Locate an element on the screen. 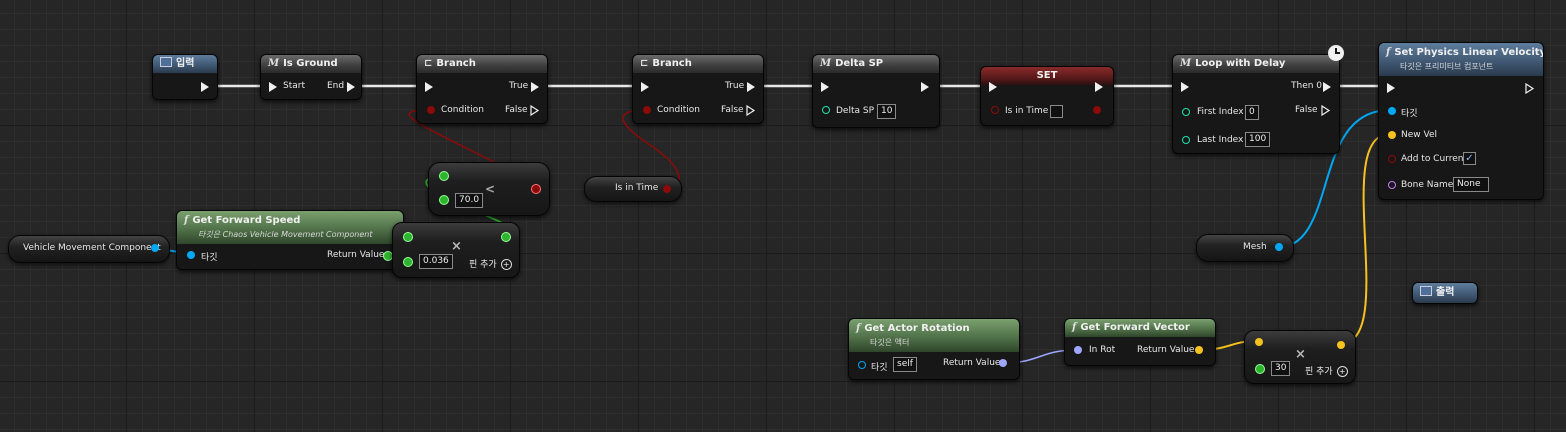  output-node: 출력 is located at coordinates (1445, 293).